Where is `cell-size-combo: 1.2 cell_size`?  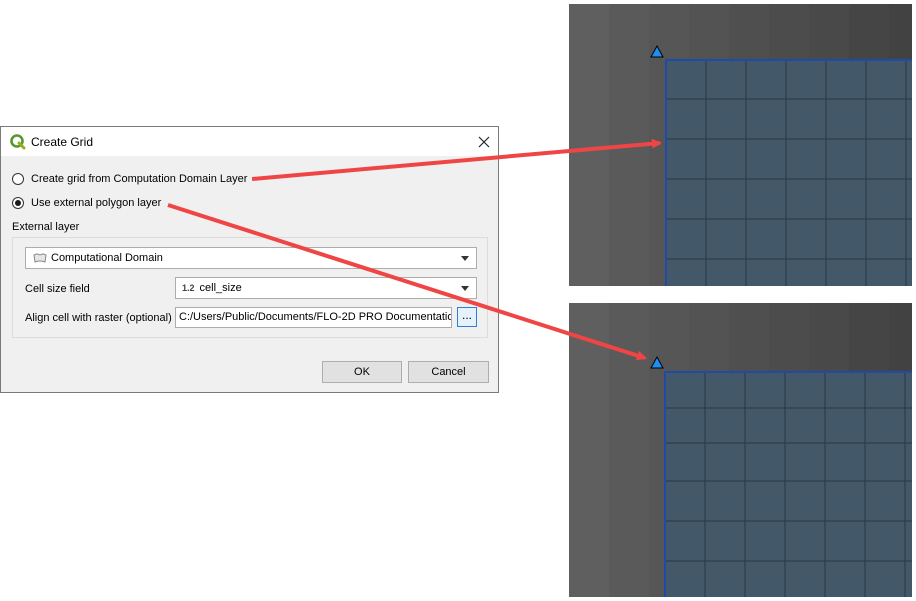
cell-size-combo: 1.2 cell_size is located at coordinates (326, 288).